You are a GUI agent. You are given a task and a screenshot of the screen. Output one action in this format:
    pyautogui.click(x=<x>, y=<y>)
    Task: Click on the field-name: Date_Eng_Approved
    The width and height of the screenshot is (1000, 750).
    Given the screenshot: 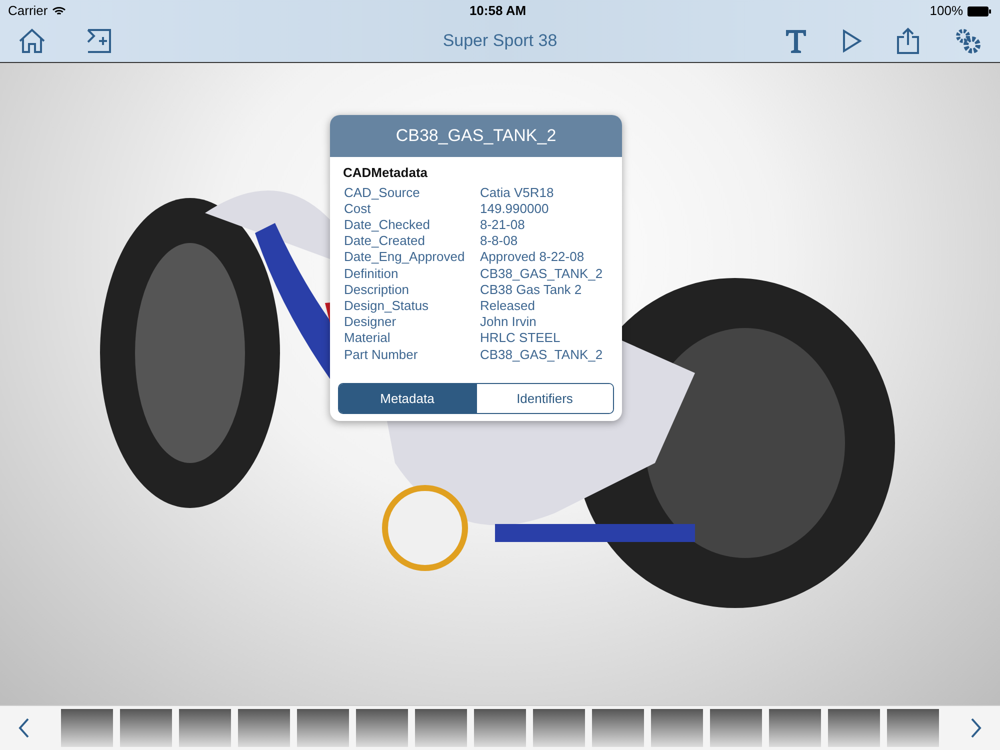 What is the action you would take?
    pyautogui.click(x=405, y=257)
    